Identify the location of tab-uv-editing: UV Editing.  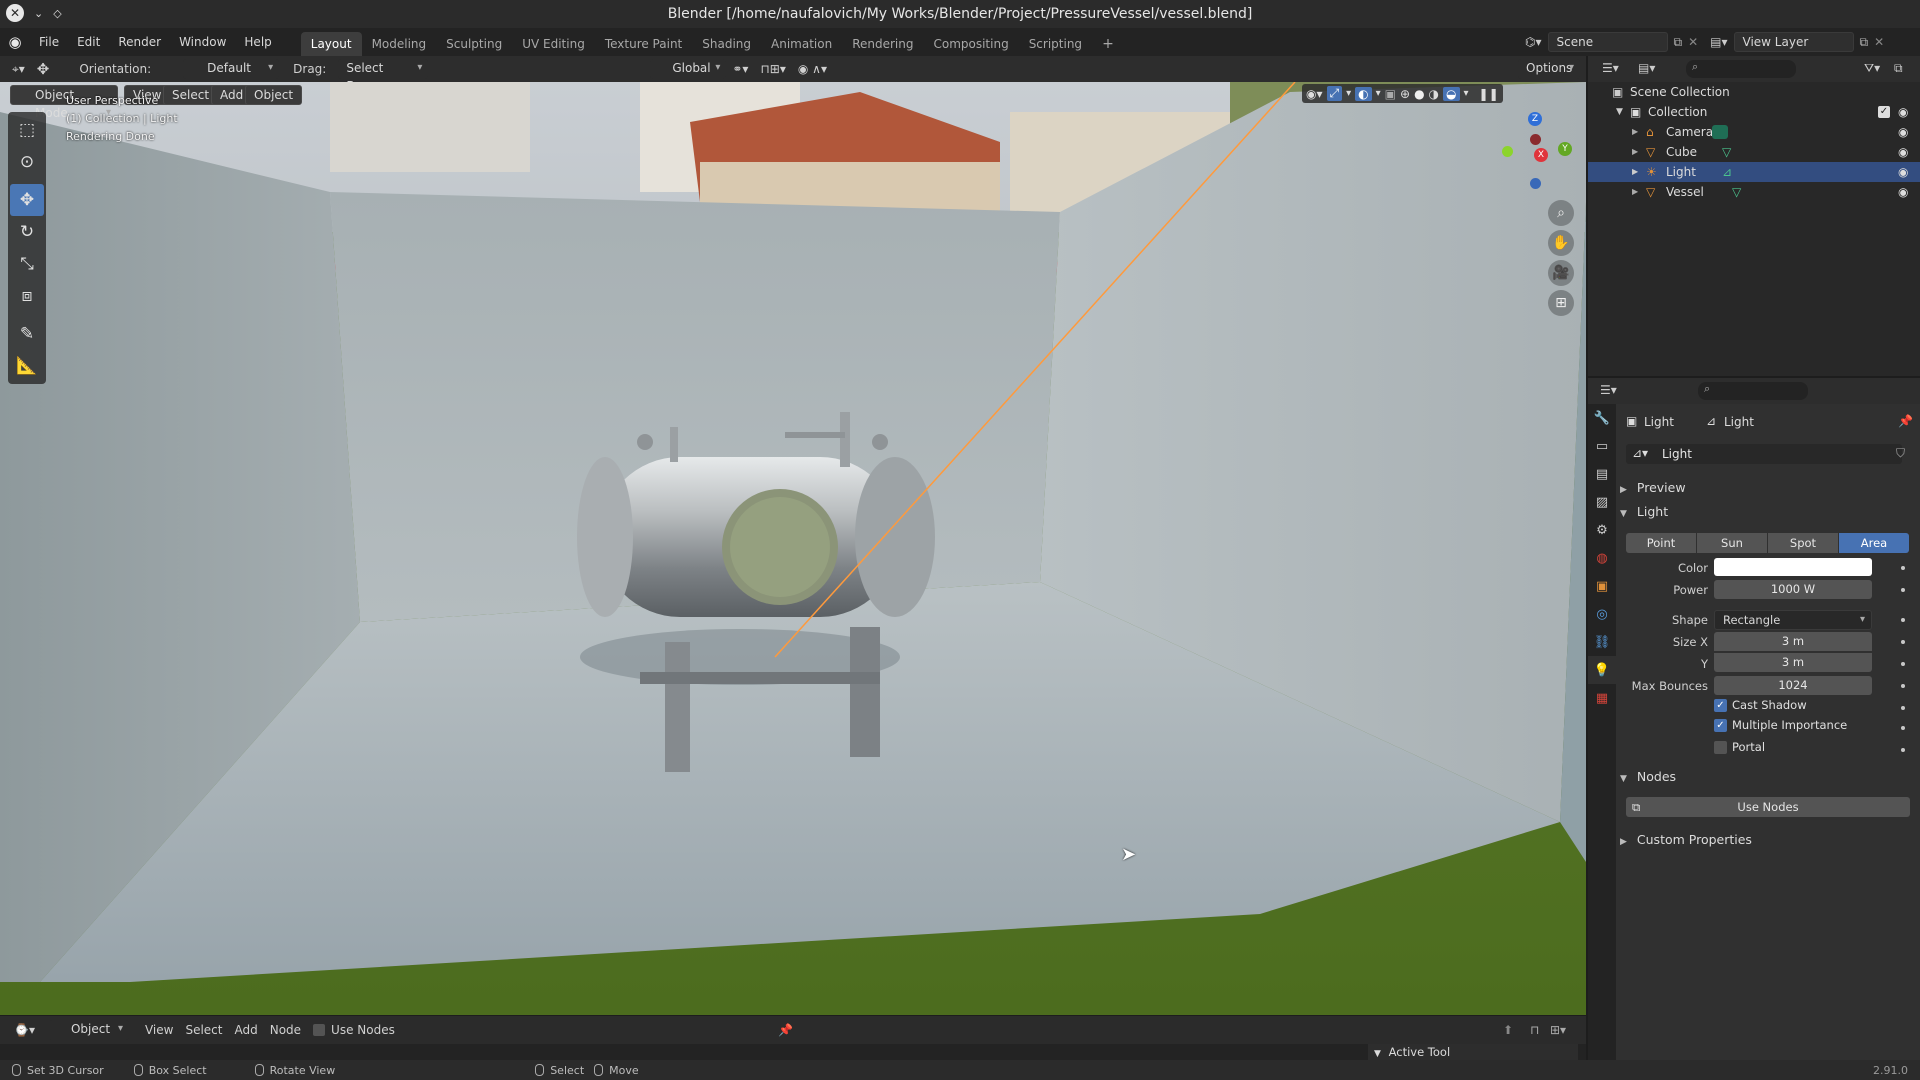
(553, 44).